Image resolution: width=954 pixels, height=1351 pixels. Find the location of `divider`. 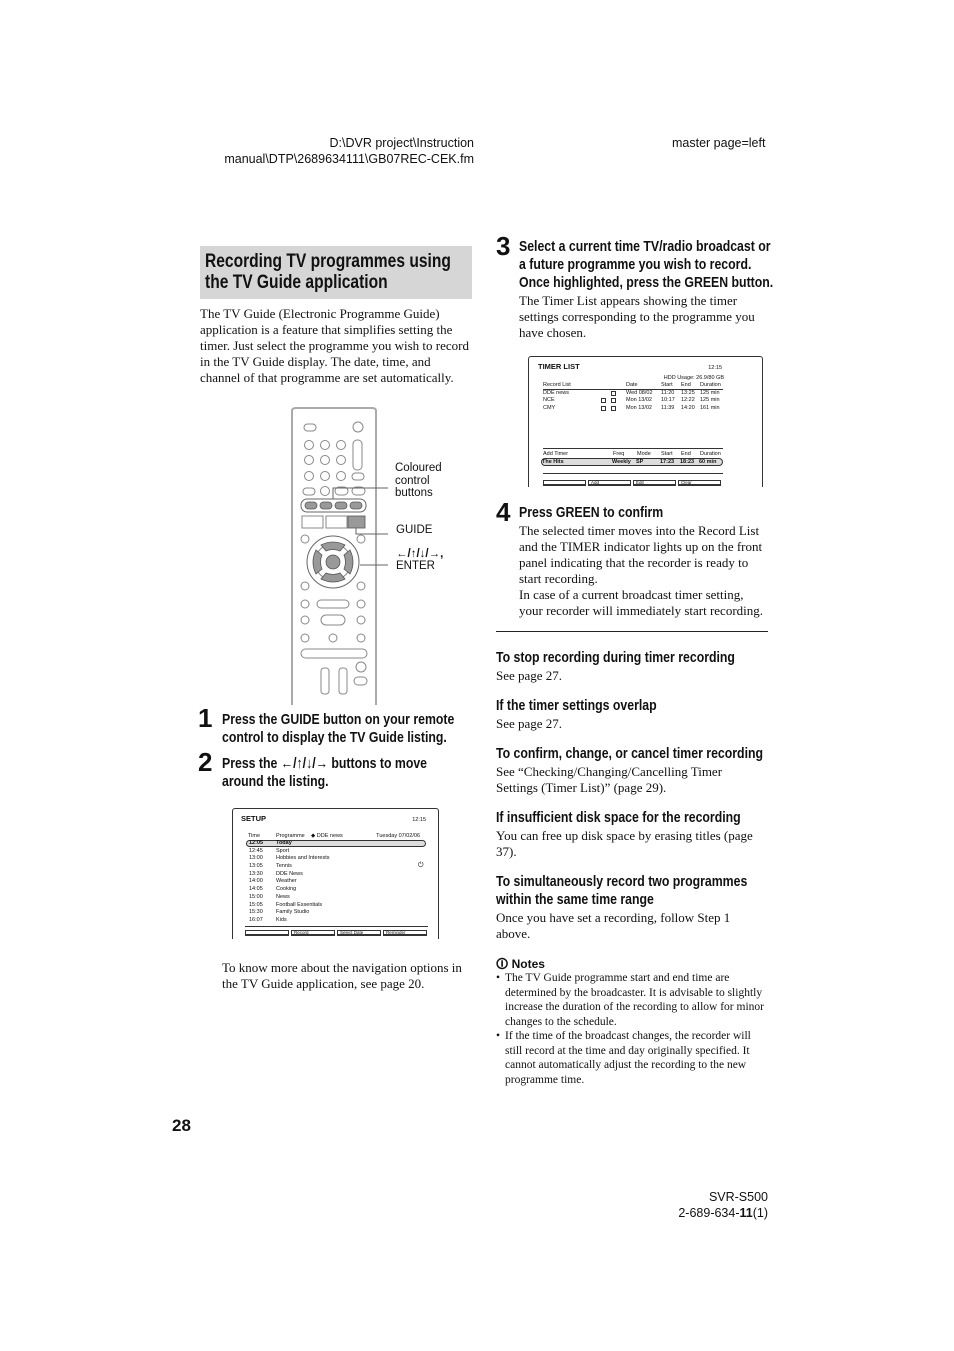

divider is located at coordinates (632, 631).